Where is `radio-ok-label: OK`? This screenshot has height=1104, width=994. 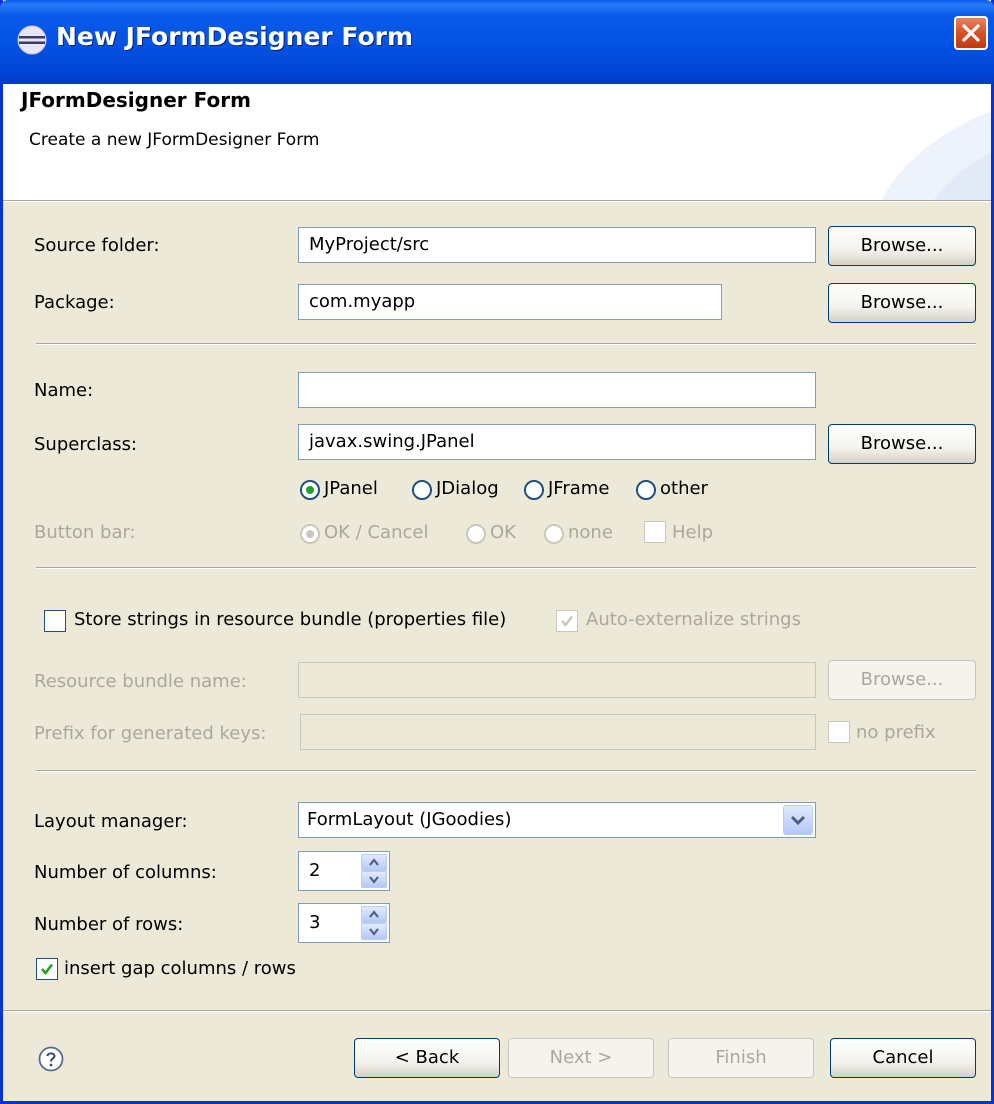 radio-ok-label: OK is located at coordinates (503, 532).